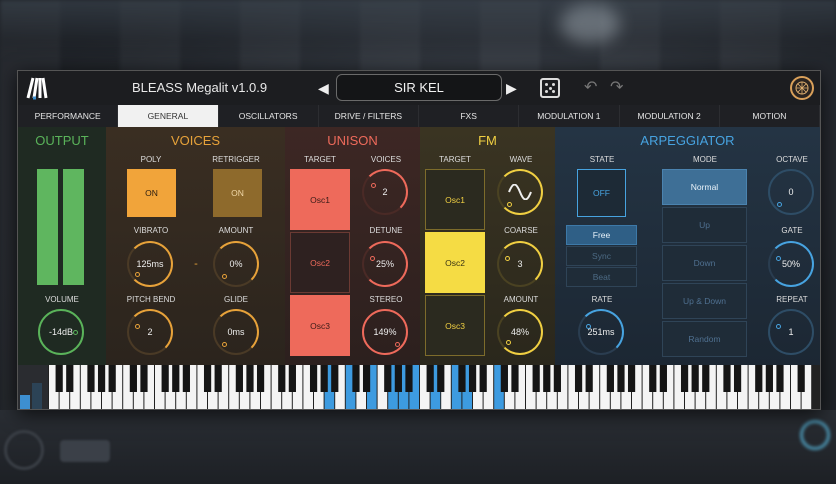 This screenshot has width=836, height=484. Describe the element at coordinates (455, 262) in the screenshot. I see `fm-target-osc2: Osc2` at that location.